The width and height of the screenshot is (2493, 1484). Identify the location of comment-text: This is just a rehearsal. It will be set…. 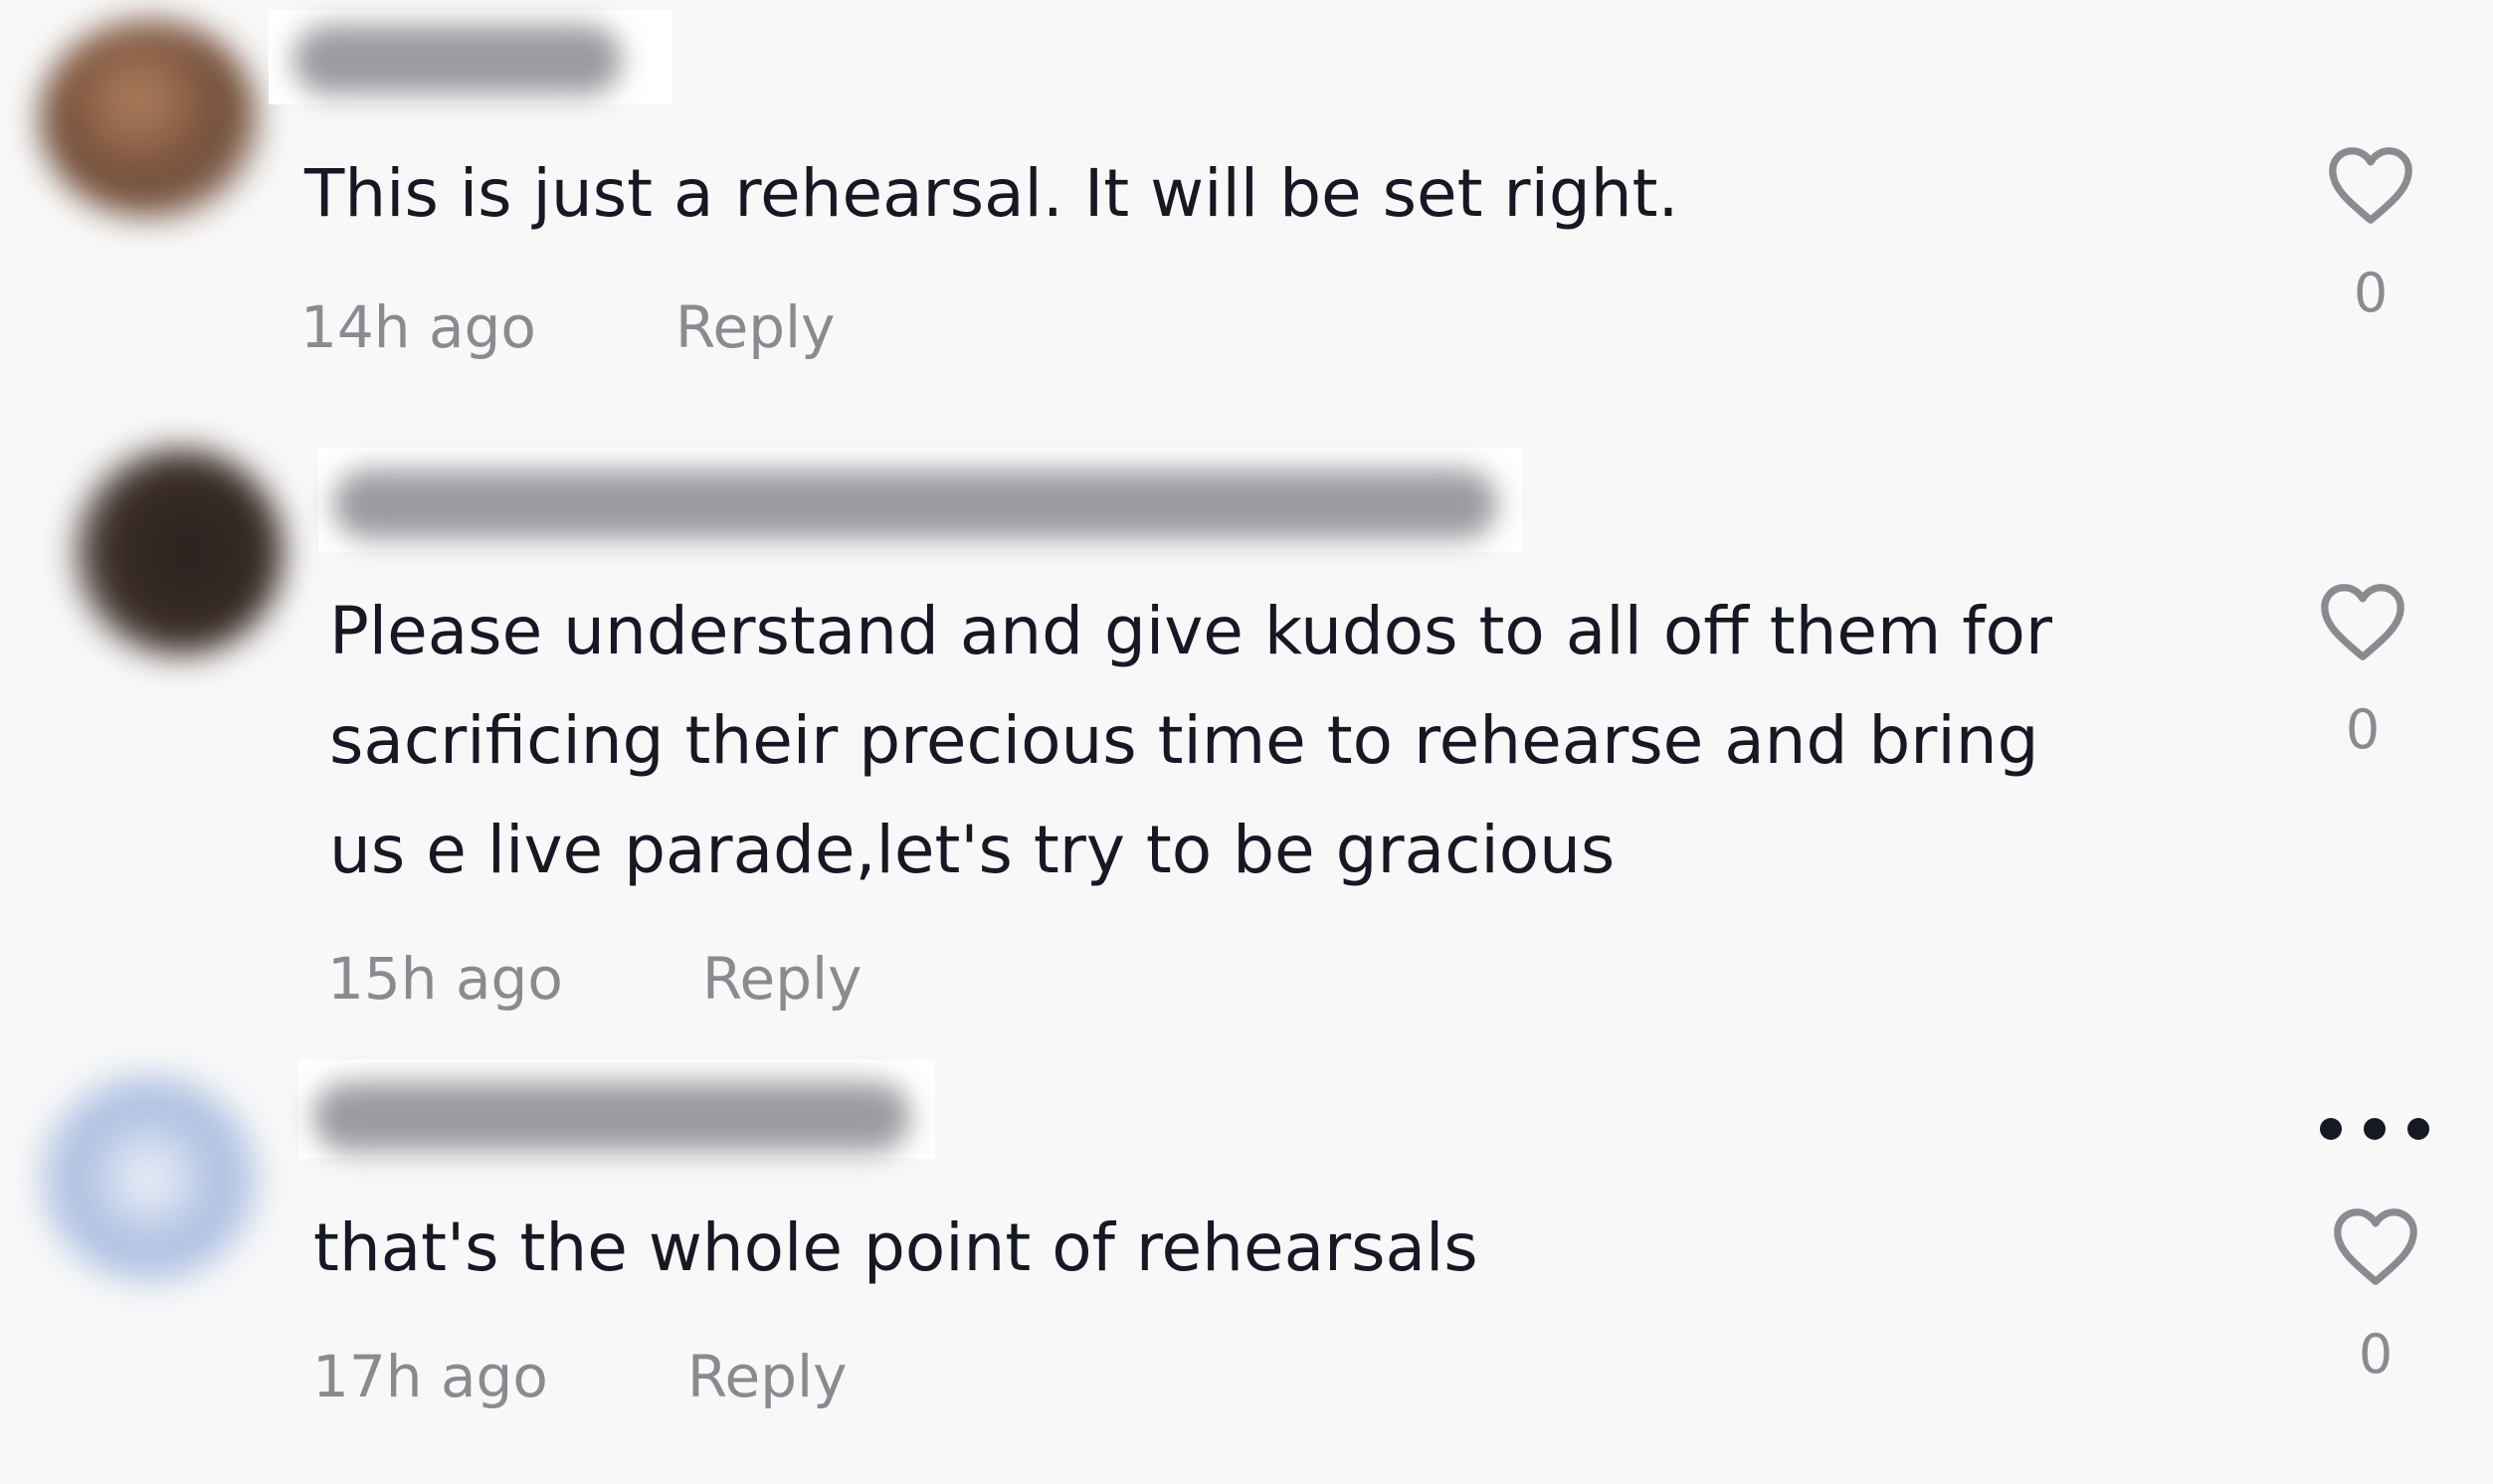
(991, 194).